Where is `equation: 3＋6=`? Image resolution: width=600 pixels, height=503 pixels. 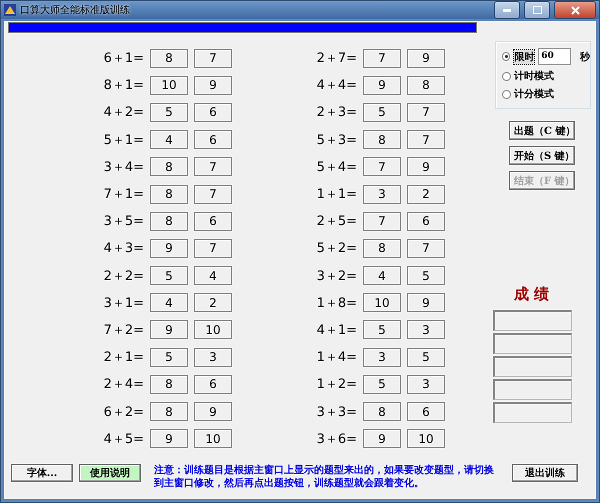
equation: 3＋6= is located at coordinates (336, 439).